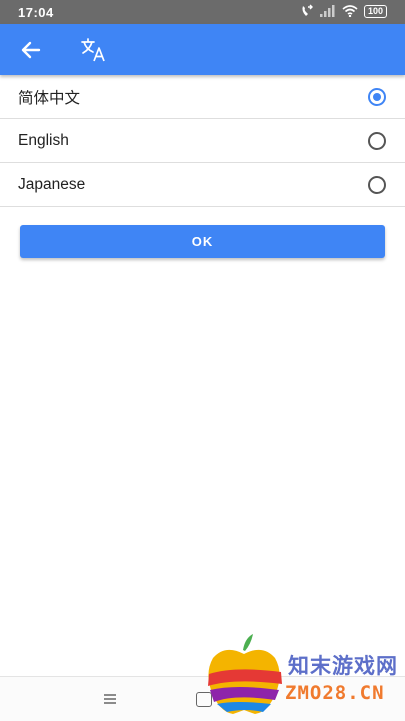 The height and width of the screenshot is (721, 405). What do you see at coordinates (335, 693) in the screenshot?
I see `watermark-domain: ZMO28.CN` at bounding box center [335, 693].